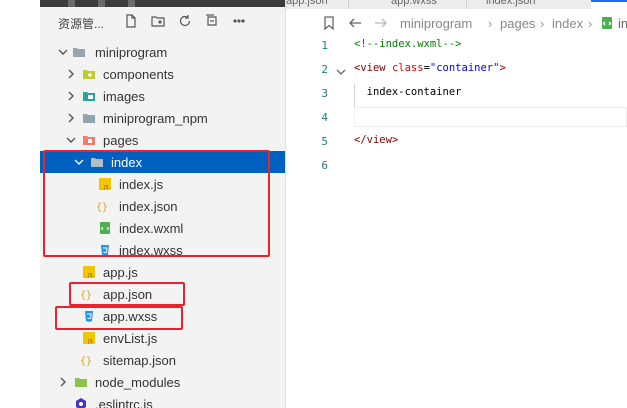 Image resolution: width=627 pixels, height=408 pixels. I want to click on tab-active, so click(609, 4).